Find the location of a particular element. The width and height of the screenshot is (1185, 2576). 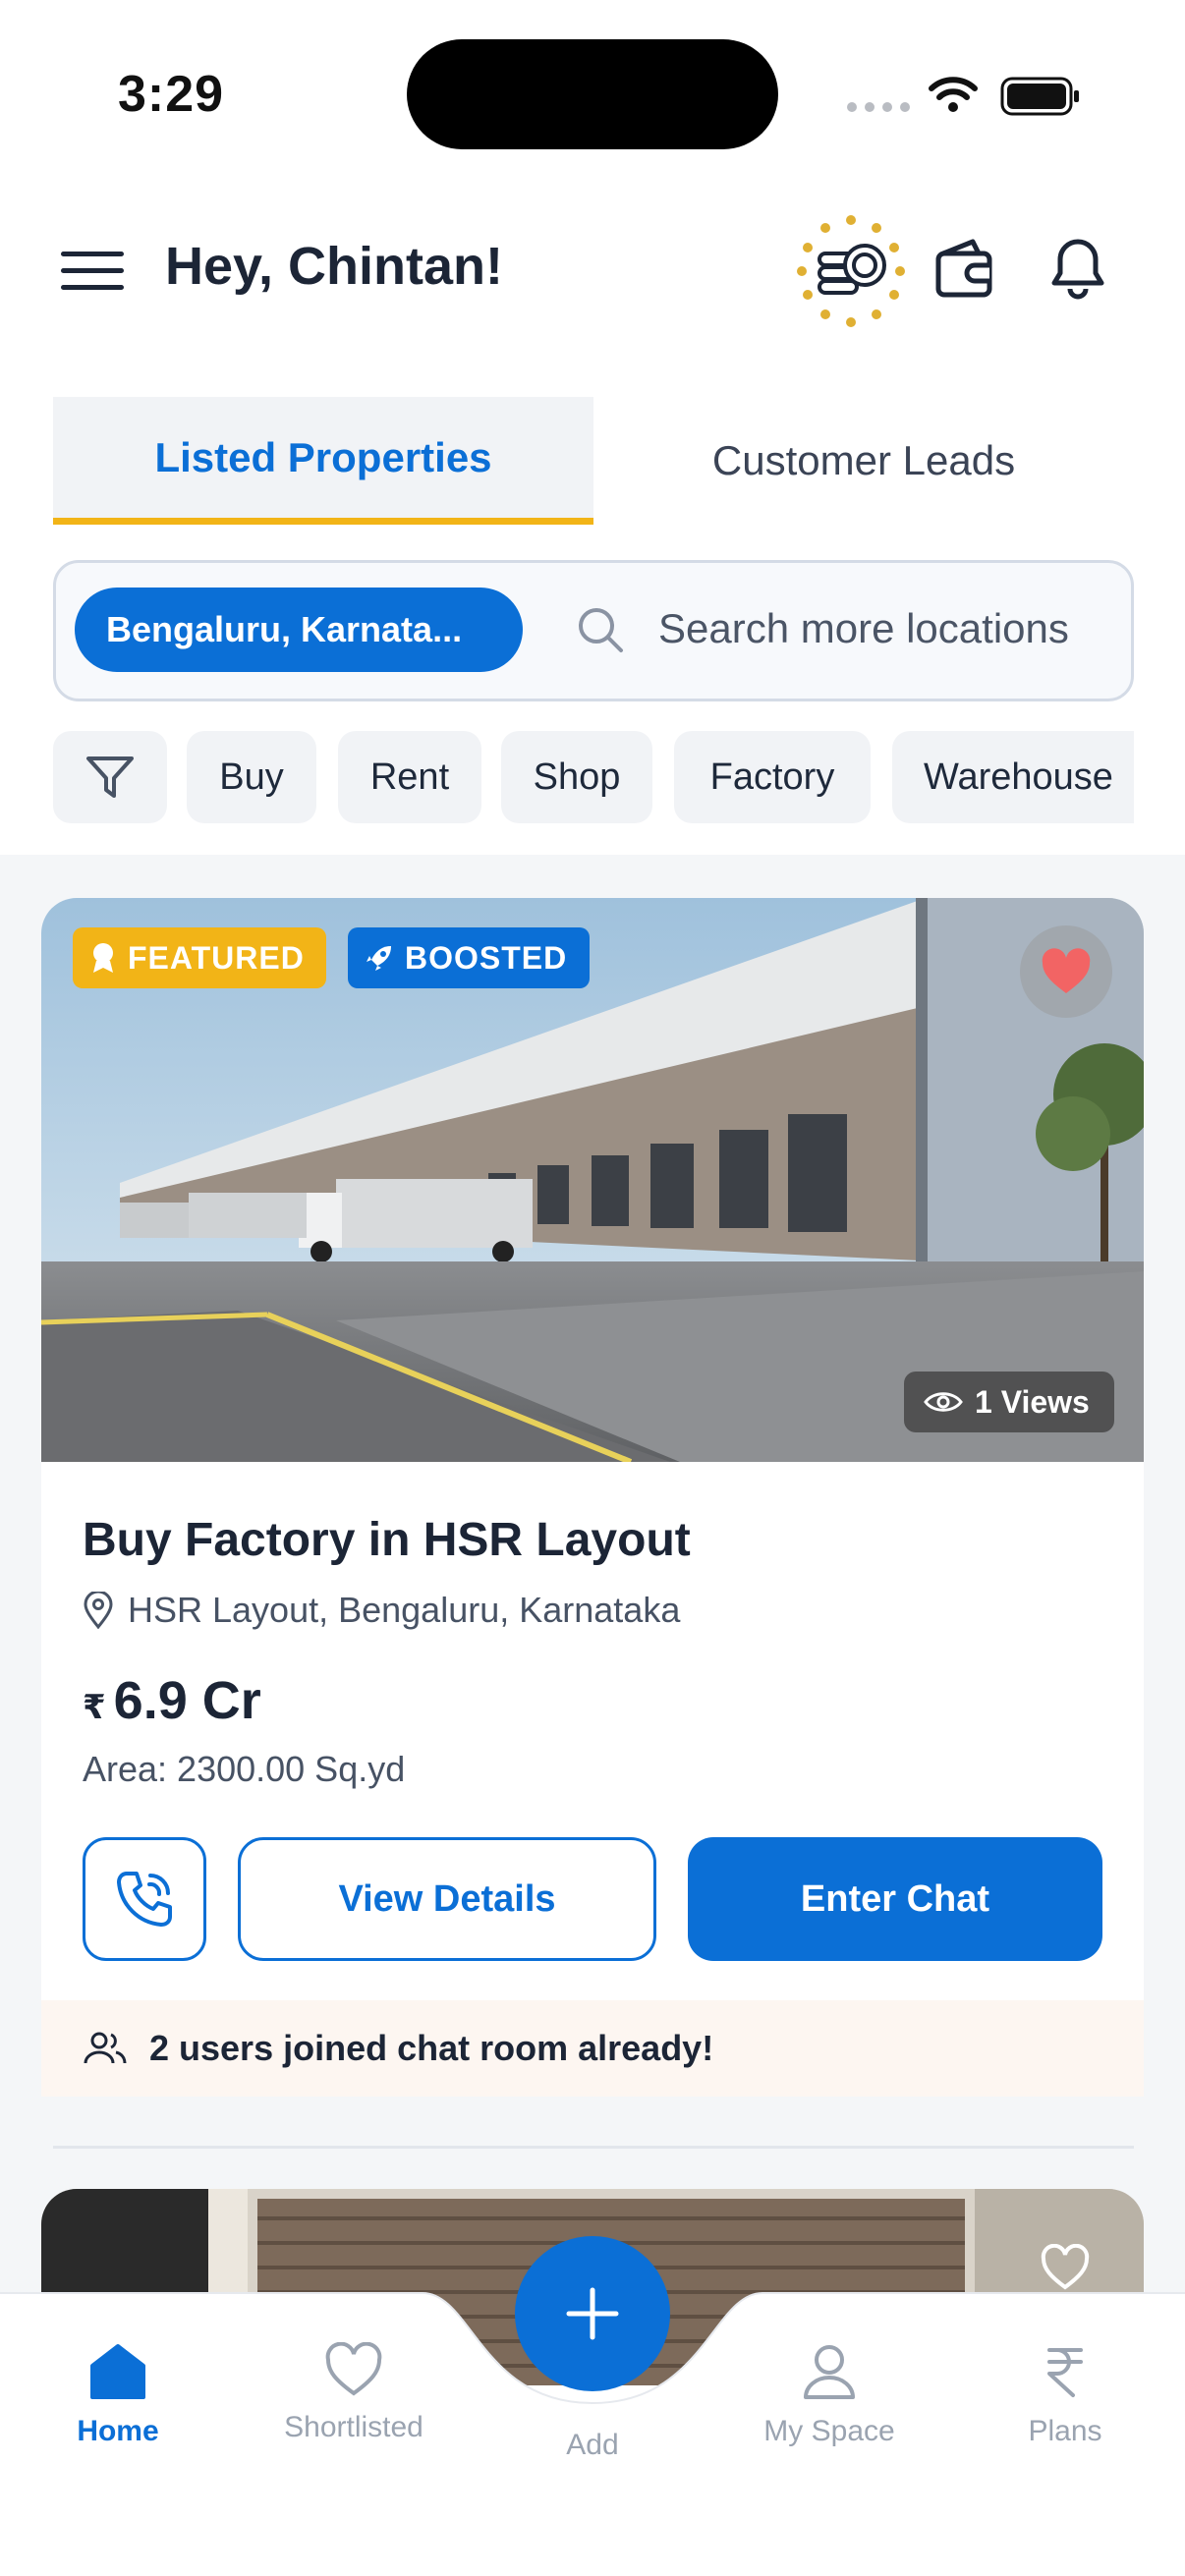

property-price: ₹ 6.9 Cr is located at coordinates (172, 1700).